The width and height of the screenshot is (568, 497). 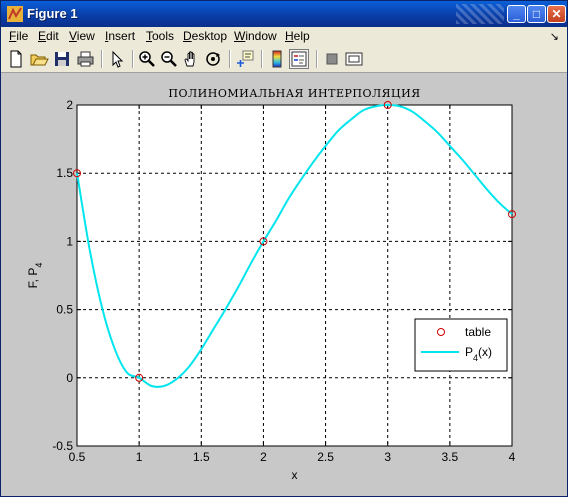 I want to click on y-axis-label: F, P4, so click(x=35, y=276).